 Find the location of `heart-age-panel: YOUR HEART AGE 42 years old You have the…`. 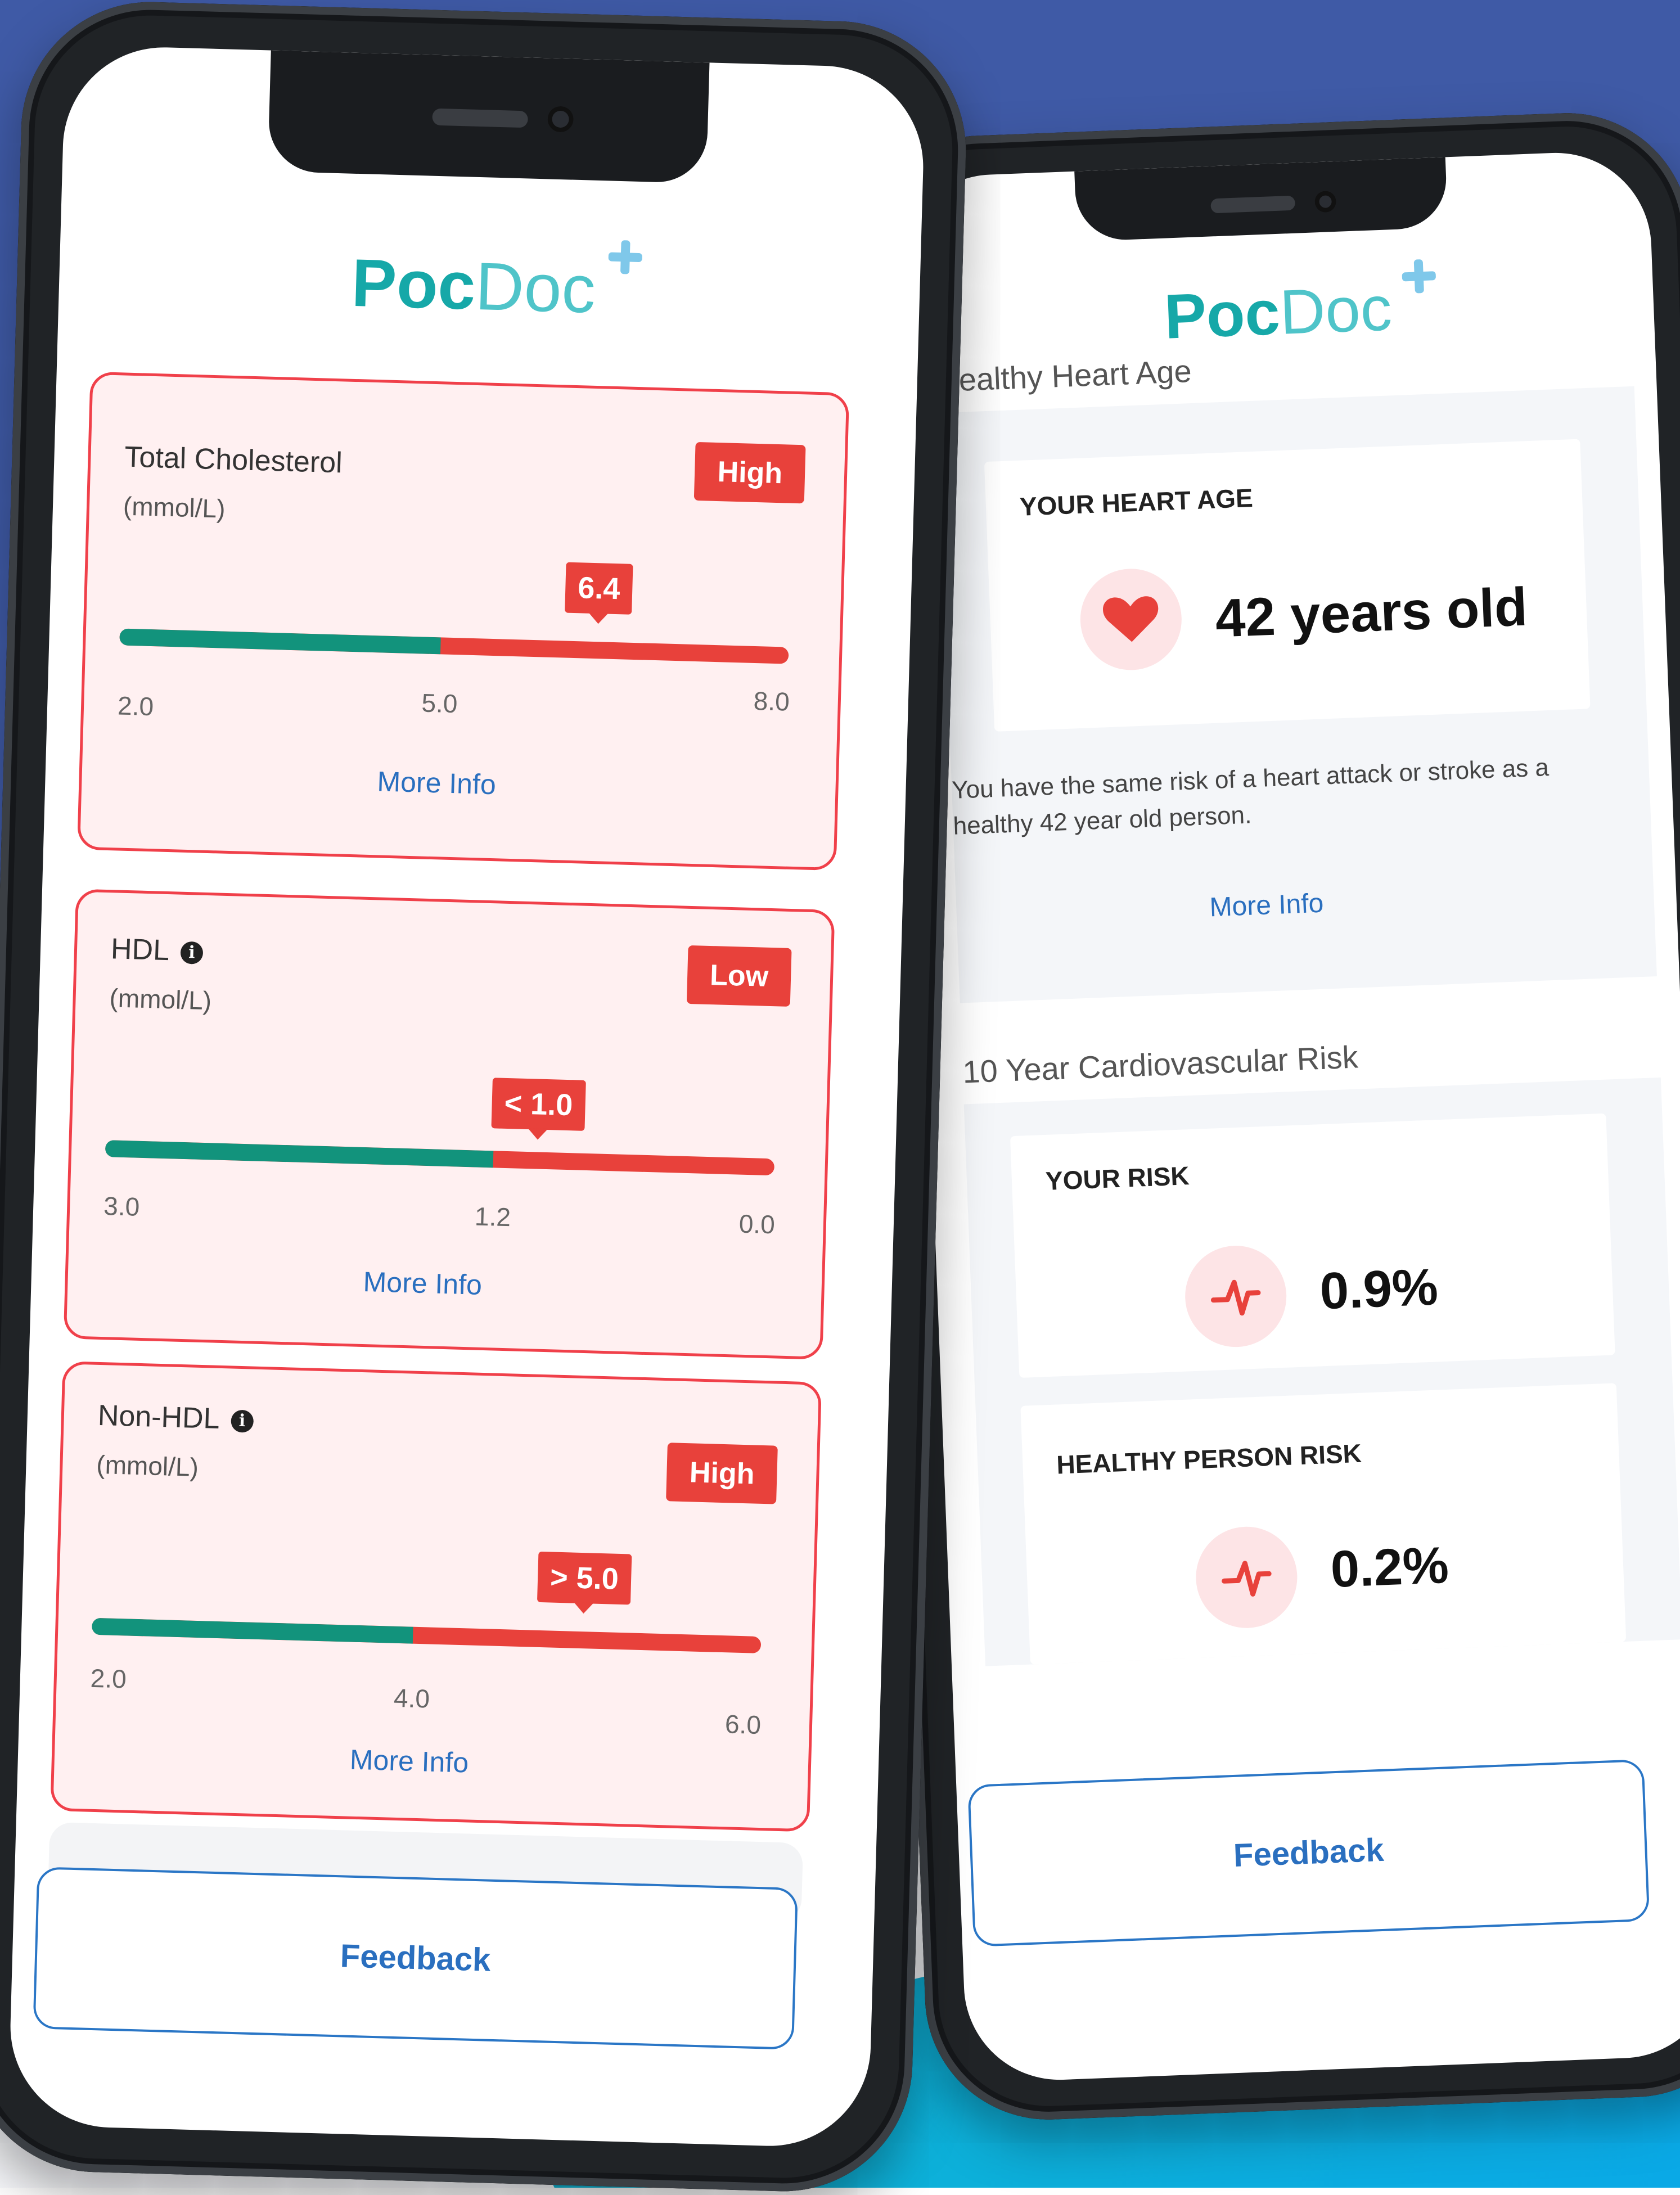

heart-age-panel: YOUR HEART AGE 42 years old You have the… is located at coordinates (1297, 694).